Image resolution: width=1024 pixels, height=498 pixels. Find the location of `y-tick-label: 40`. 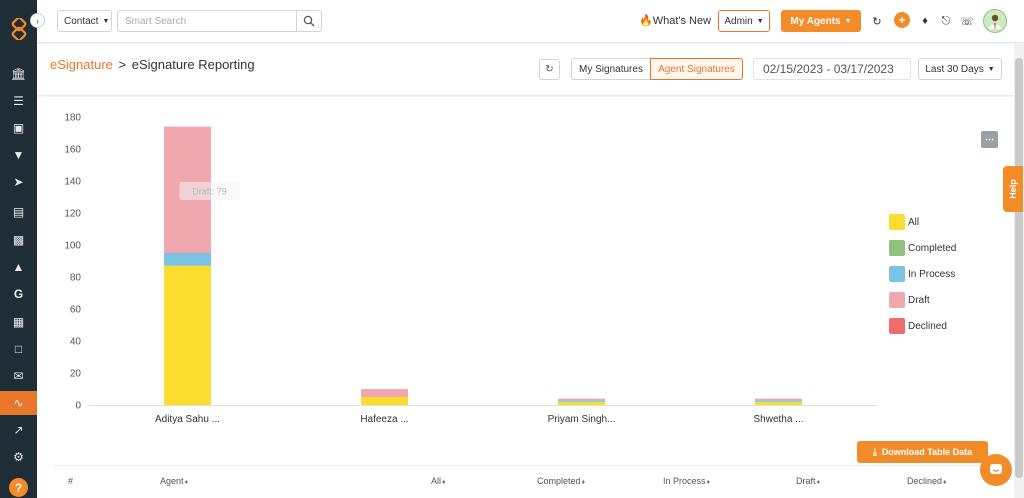

y-tick-label: 40 is located at coordinates (76, 342).